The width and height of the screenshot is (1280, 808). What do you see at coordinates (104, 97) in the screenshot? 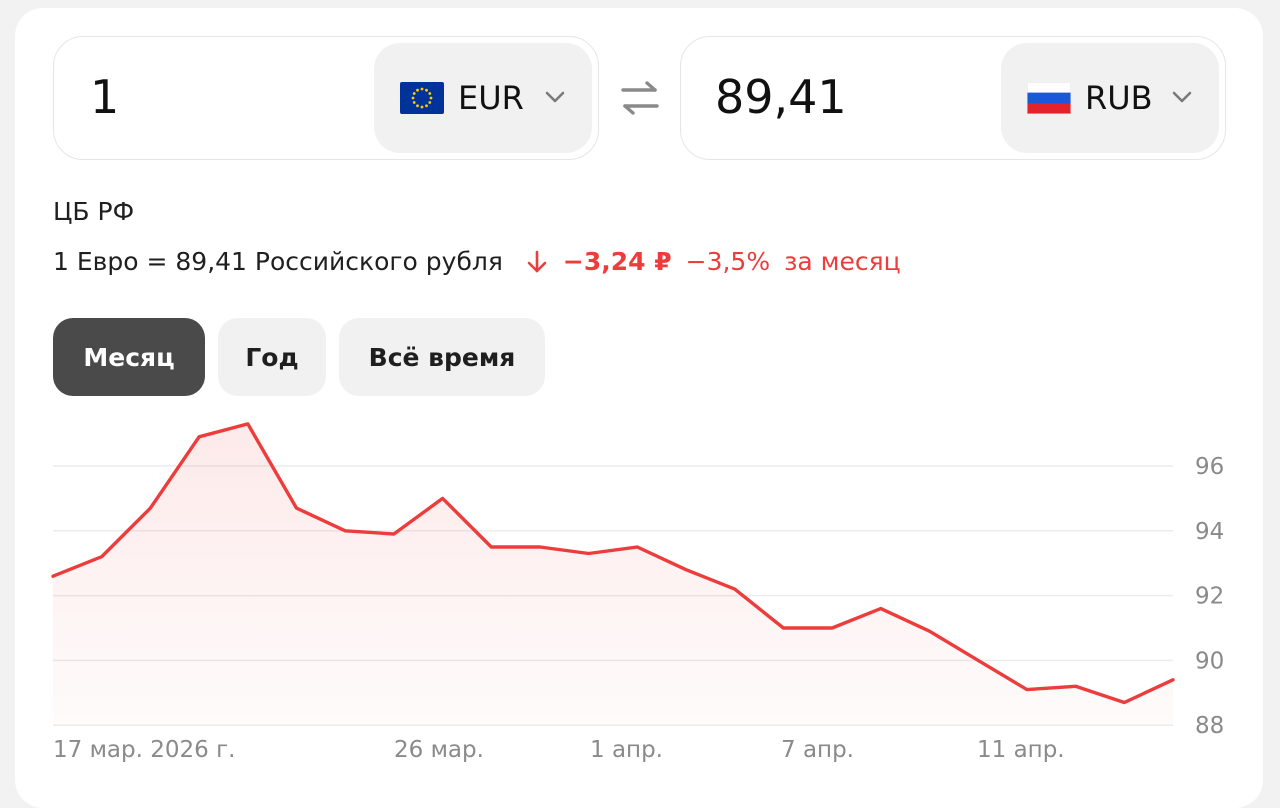
I see `from-amount-input: 1` at bounding box center [104, 97].